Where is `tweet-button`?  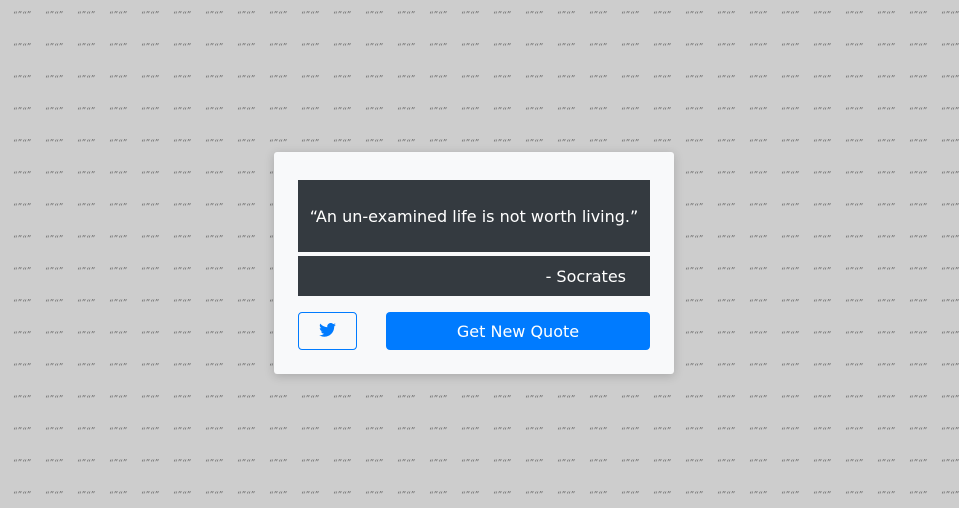 tweet-button is located at coordinates (327, 331).